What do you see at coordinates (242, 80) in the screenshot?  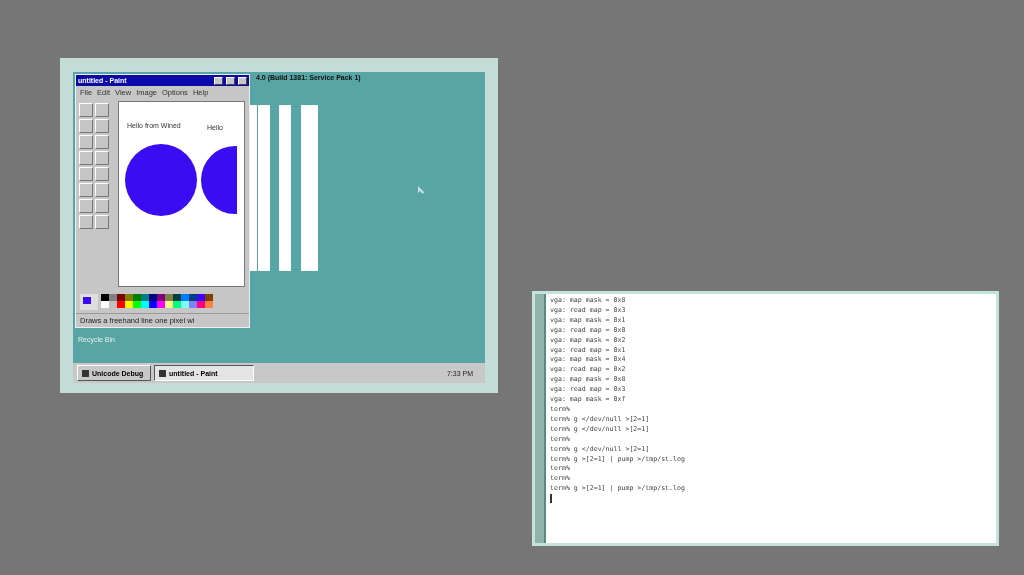 I see `close-button` at bounding box center [242, 80].